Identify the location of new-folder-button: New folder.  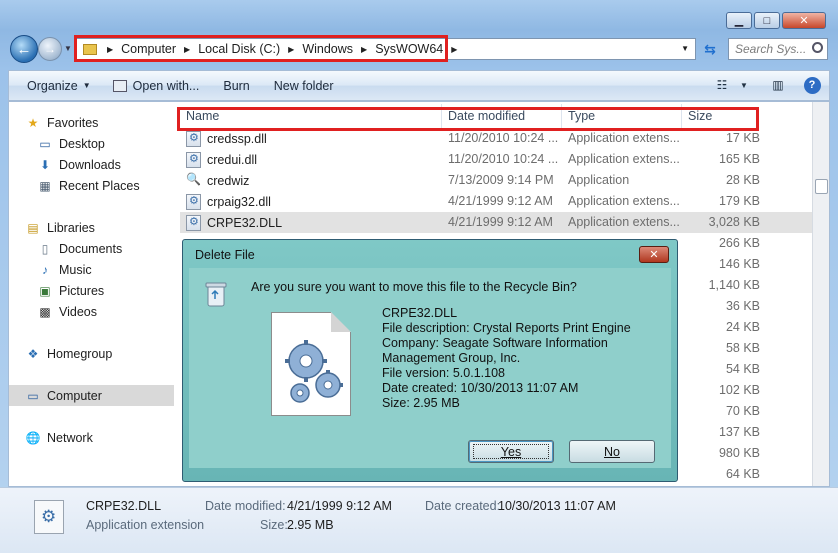
(302, 85).